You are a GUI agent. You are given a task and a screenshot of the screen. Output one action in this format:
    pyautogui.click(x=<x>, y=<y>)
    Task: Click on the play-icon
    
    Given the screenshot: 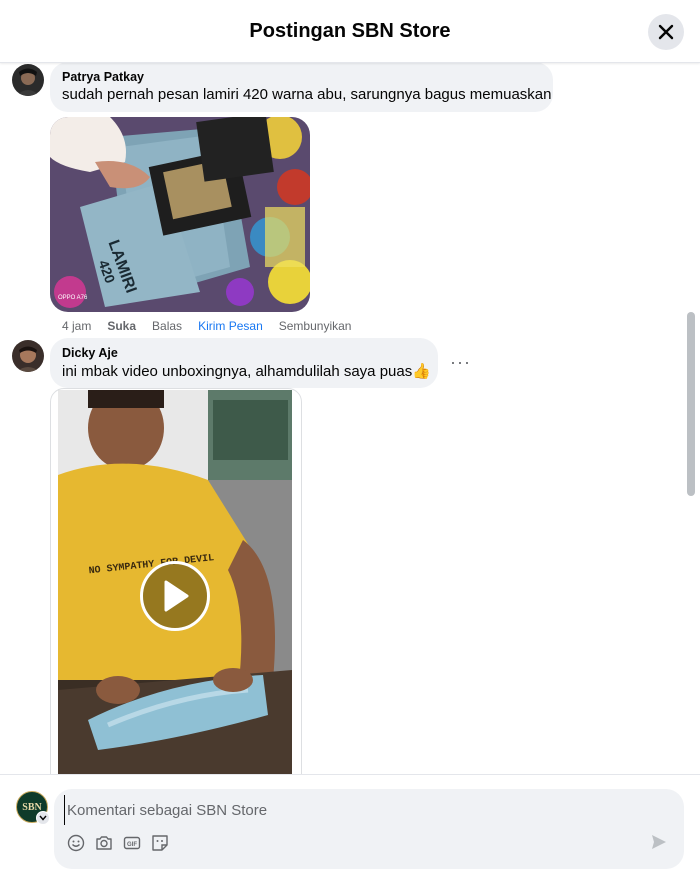 What is the action you would take?
    pyautogui.click(x=176, y=596)
    